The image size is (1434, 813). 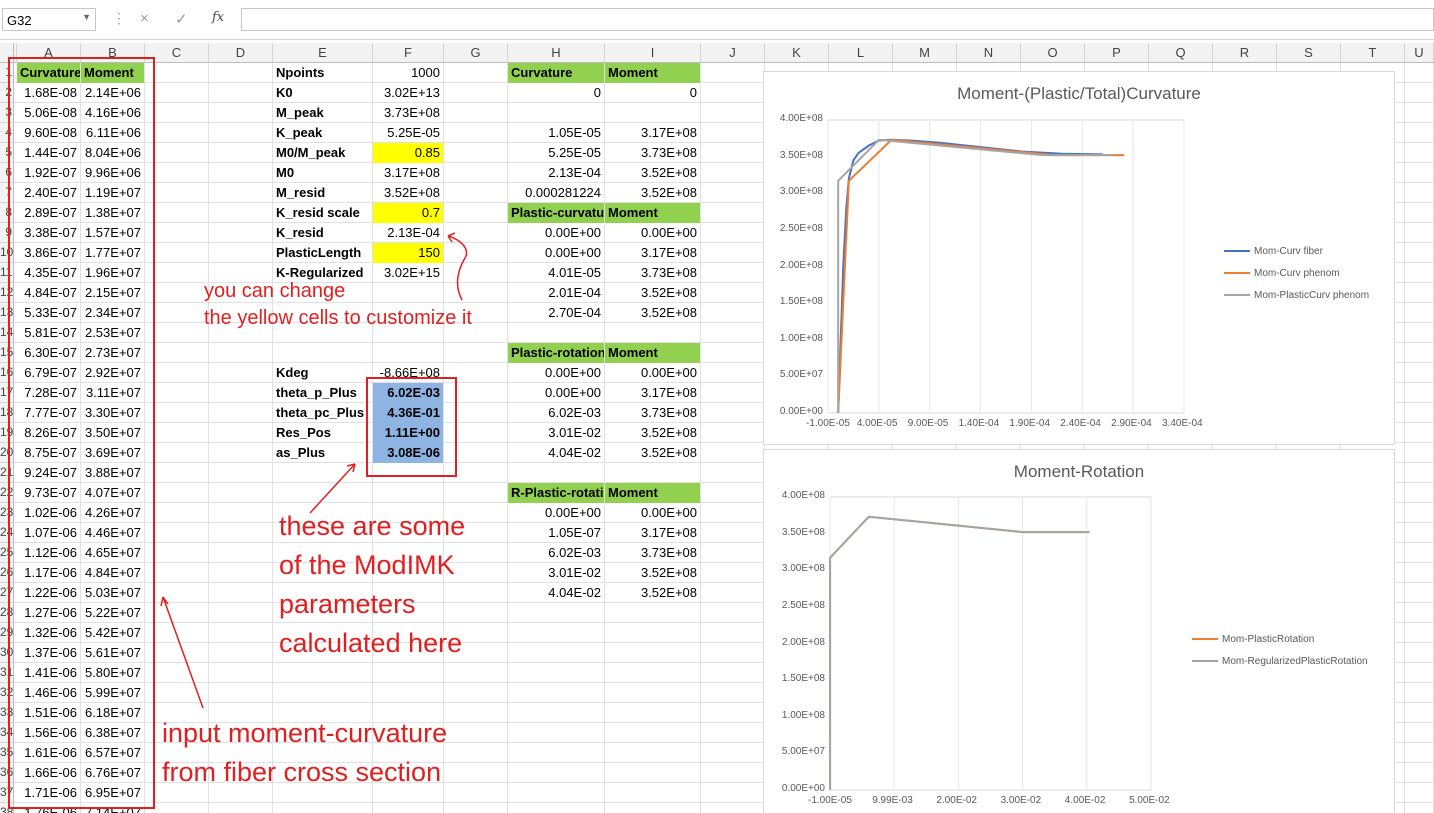 I want to click on arrow-to-modimk, so click(x=332, y=488).